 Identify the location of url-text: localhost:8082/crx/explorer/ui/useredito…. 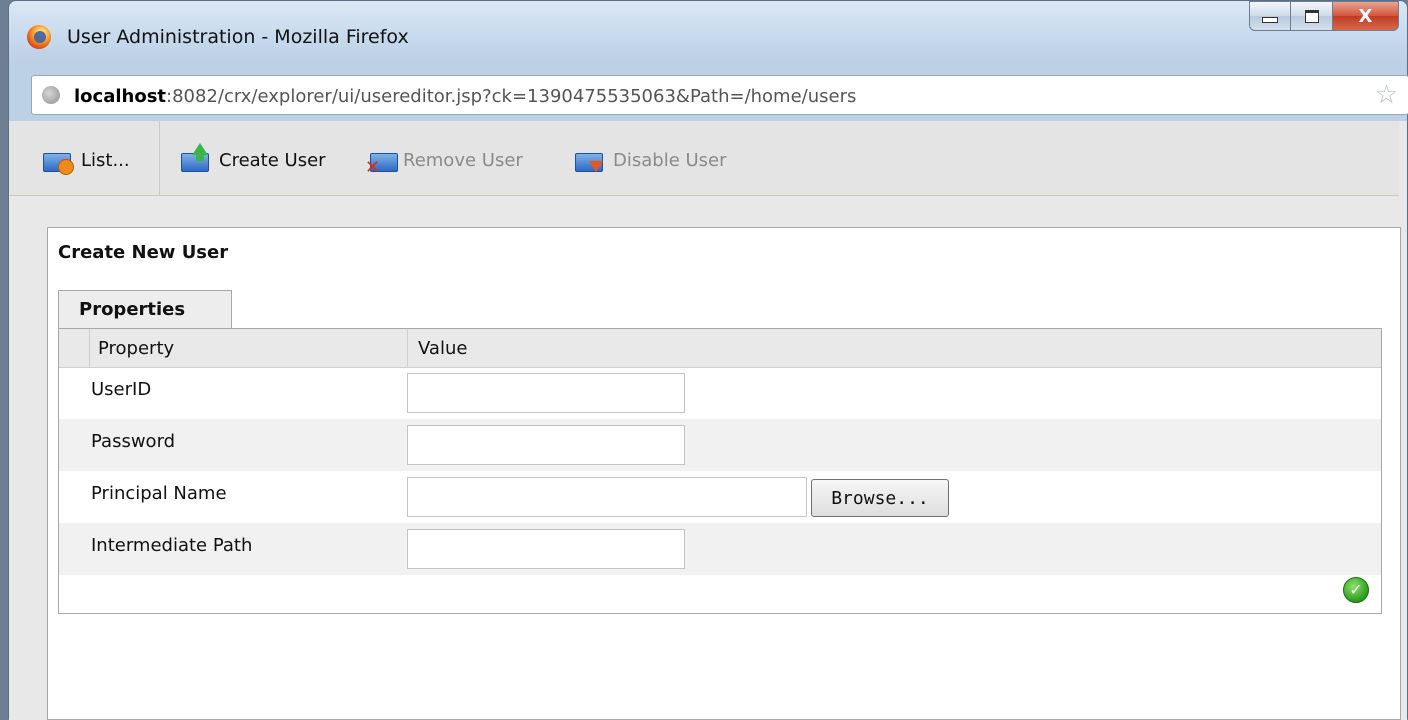
(465, 96).